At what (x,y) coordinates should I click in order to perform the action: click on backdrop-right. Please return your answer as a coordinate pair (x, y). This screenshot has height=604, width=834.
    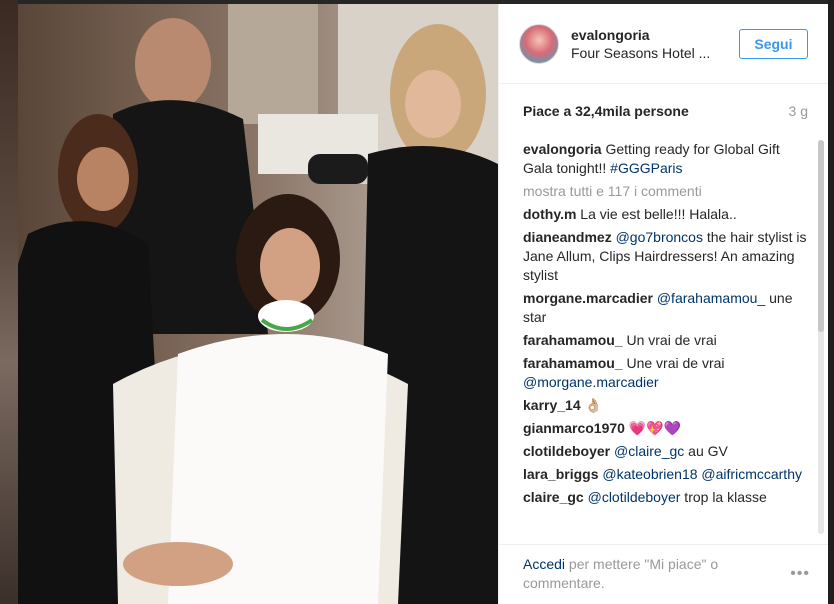
    Looking at the image, I should click on (831, 302).